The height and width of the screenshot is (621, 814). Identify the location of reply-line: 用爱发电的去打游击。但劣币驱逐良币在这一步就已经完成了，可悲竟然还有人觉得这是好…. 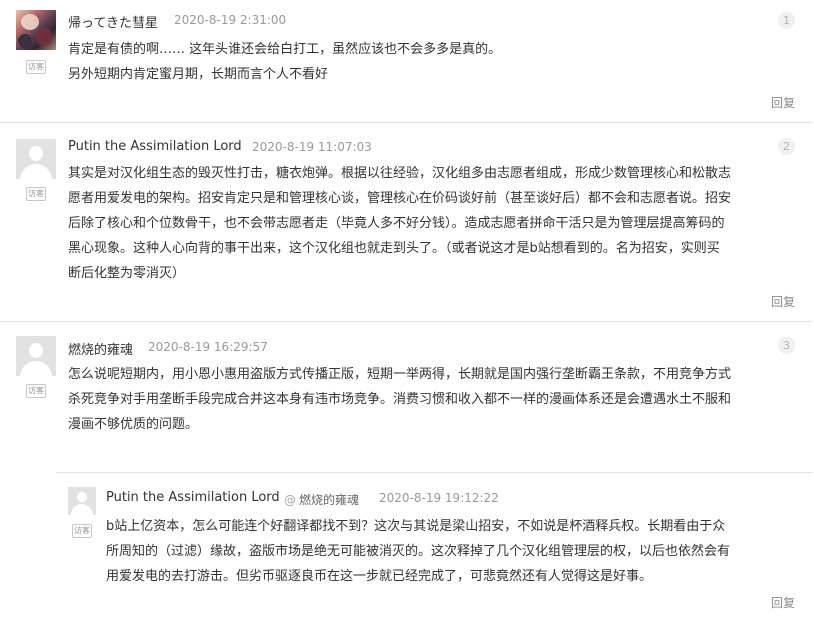
(379, 576).